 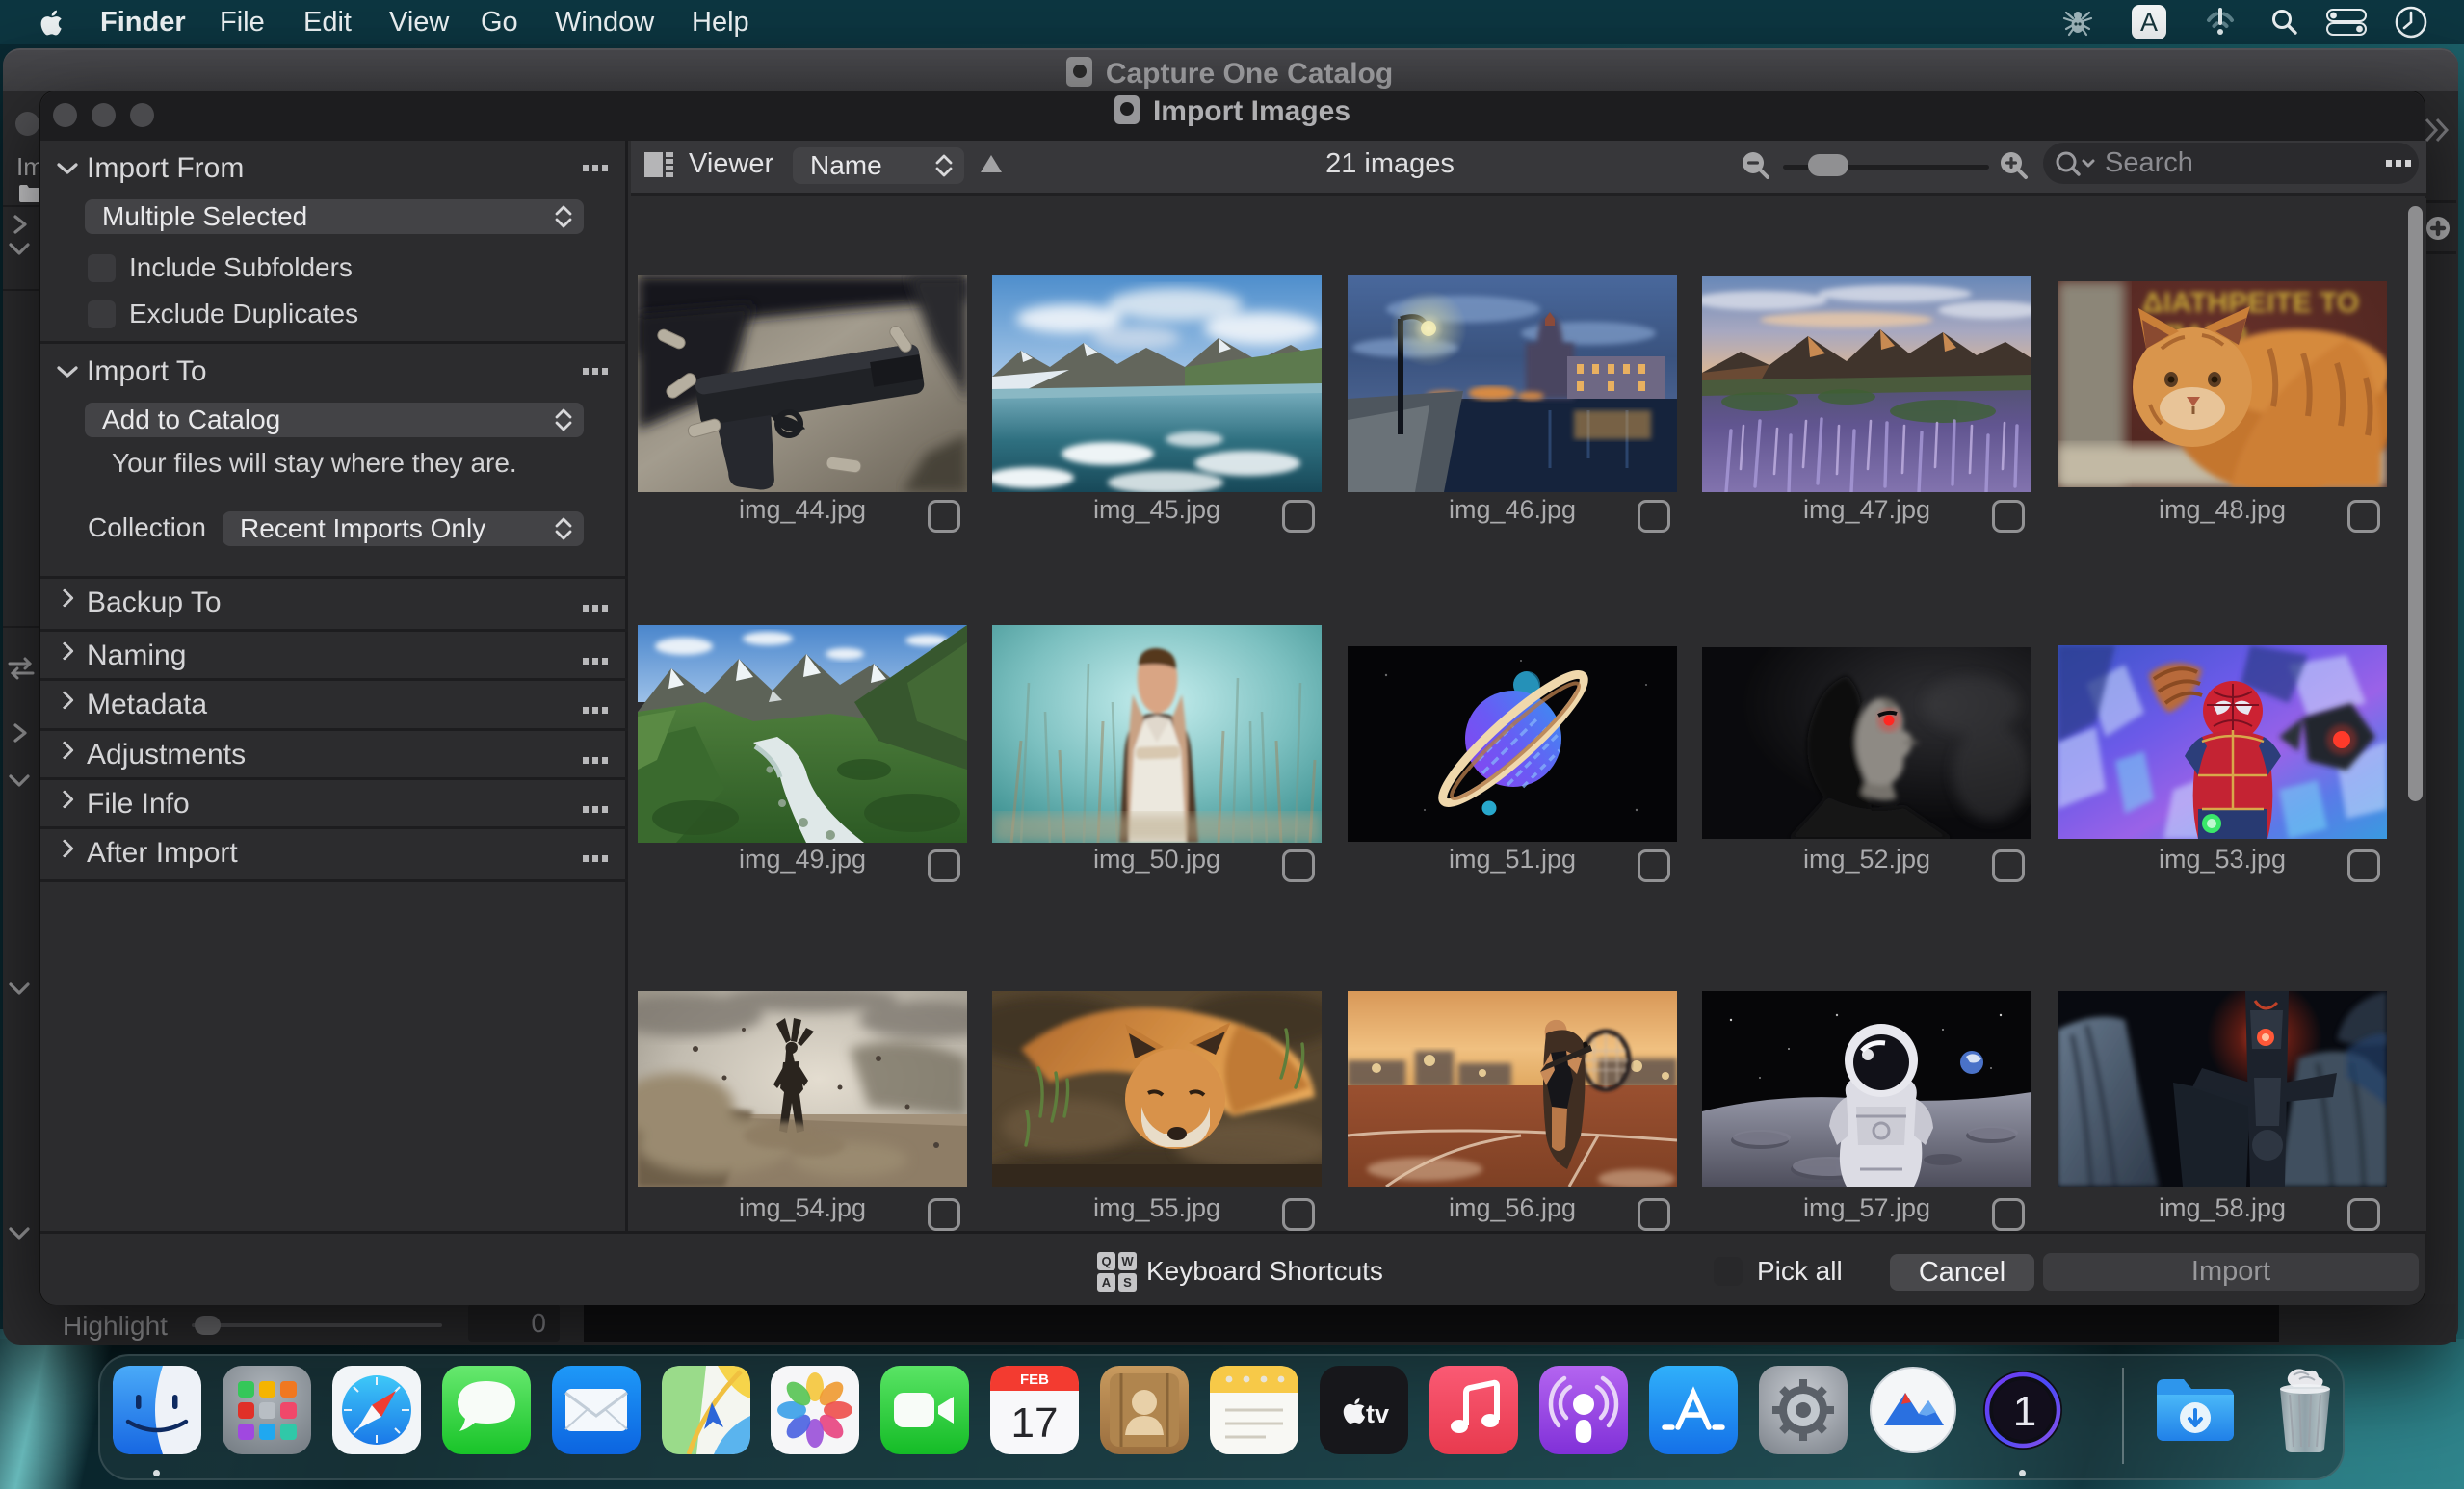 I want to click on svg-text: W, so click(x=1127, y=1261).